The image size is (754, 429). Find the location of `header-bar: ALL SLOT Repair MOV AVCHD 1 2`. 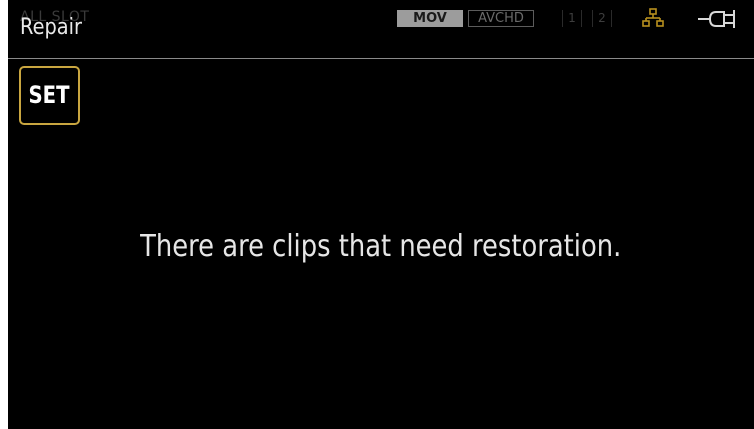

header-bar: ALL SLOT Repair MOV AVCHD 1 2 is located at coordinates (381, 29).